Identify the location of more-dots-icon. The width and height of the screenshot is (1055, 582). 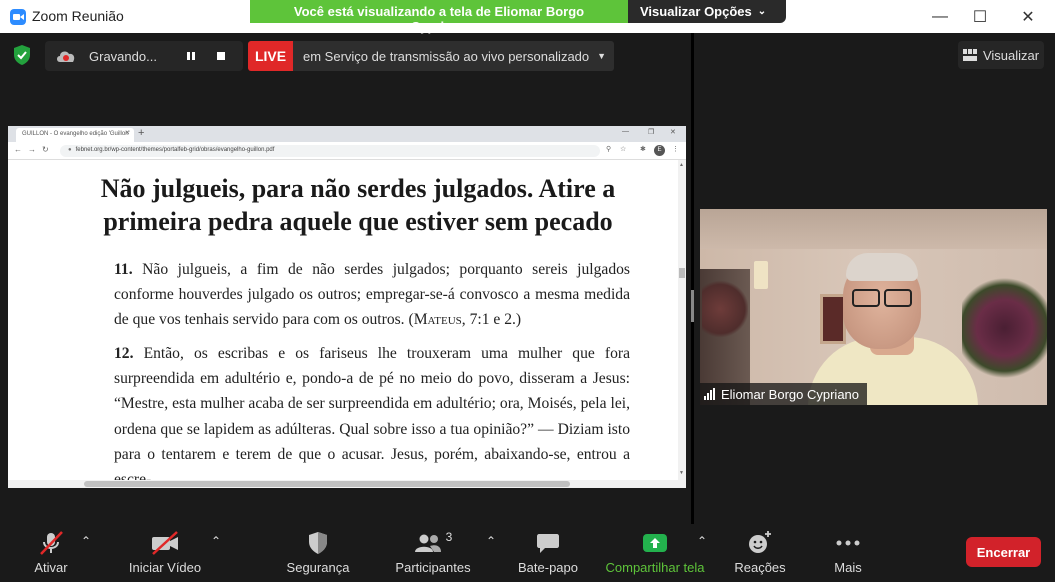
(848, 543).